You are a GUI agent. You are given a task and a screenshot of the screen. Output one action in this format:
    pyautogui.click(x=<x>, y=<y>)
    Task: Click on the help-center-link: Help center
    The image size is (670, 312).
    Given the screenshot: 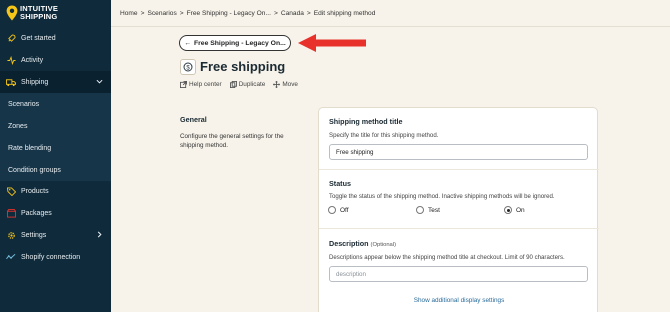 What is the action you would take?
    pyautogui.click(x=201, y=84)
    